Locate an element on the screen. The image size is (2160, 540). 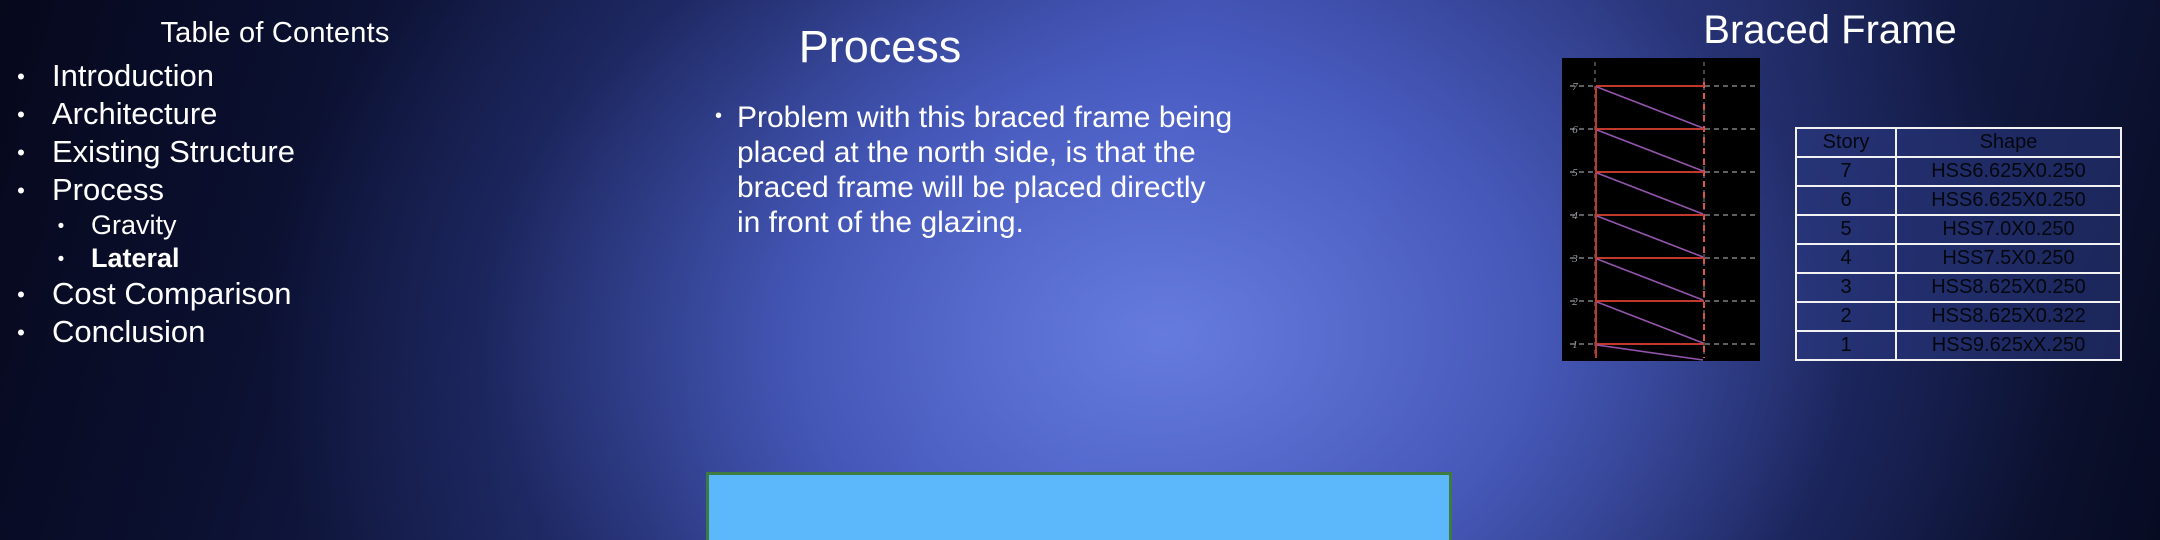
table-row: 1 HSS9.625xX.250 is located at coordinates (1958, 345).